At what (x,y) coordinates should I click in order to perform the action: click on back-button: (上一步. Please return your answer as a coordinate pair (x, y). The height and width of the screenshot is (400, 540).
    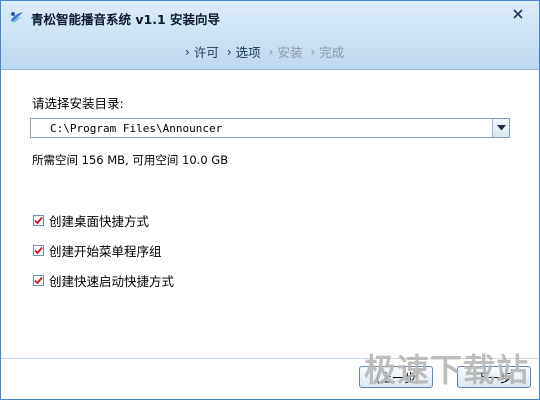
    Looking at the image, I should click on (396, 377).